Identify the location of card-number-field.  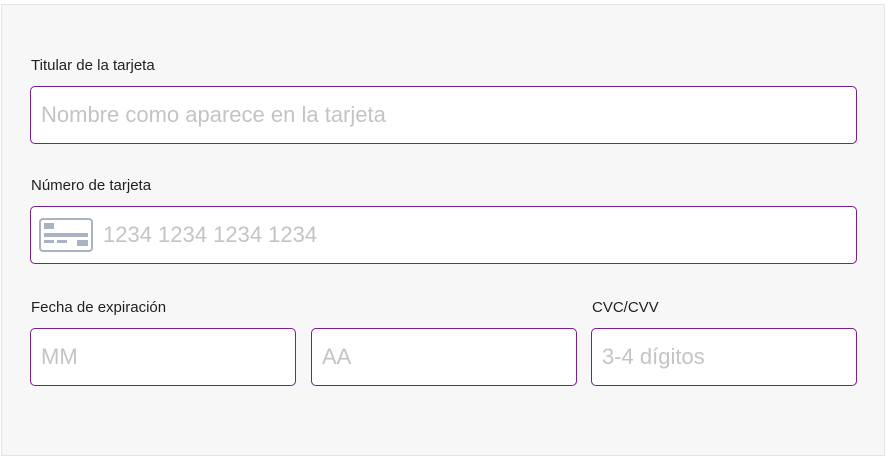
(443, 235).